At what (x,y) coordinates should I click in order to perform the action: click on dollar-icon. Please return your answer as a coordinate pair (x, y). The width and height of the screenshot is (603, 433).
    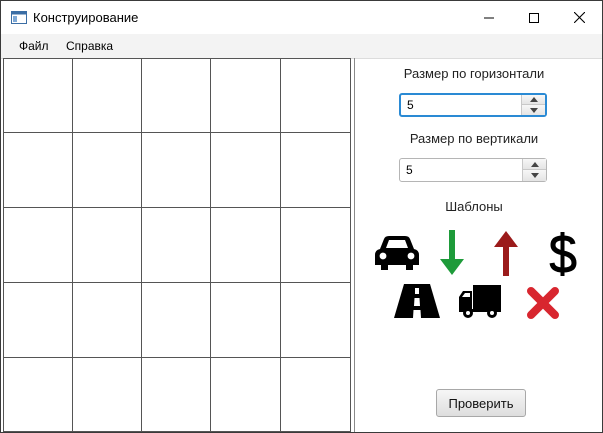
    Looking at the image, I should click on (563, 254).